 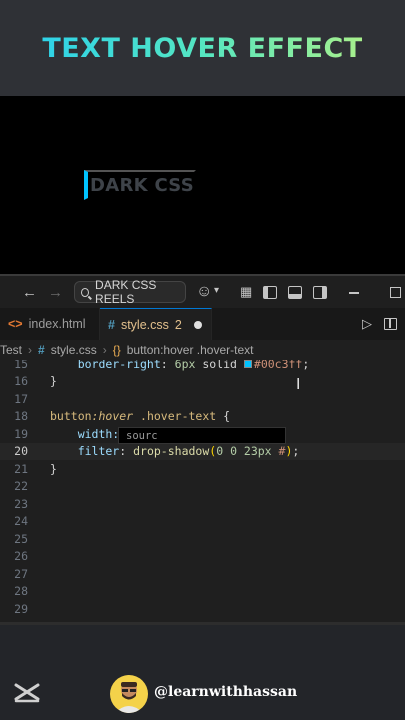 I want to click on vscode-titlebar: ← → DARK CSS REELS ☺ ▾ ▦, so click(x=202, y=291).